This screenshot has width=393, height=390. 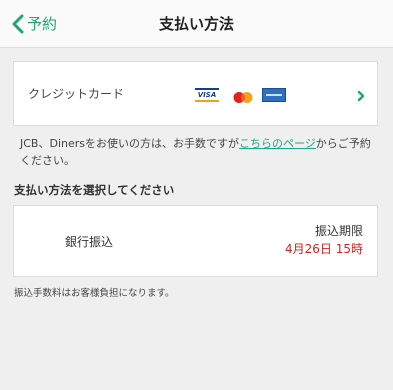 I want to click on visa-logo-icon: VISA, so click(x=207, y=95).